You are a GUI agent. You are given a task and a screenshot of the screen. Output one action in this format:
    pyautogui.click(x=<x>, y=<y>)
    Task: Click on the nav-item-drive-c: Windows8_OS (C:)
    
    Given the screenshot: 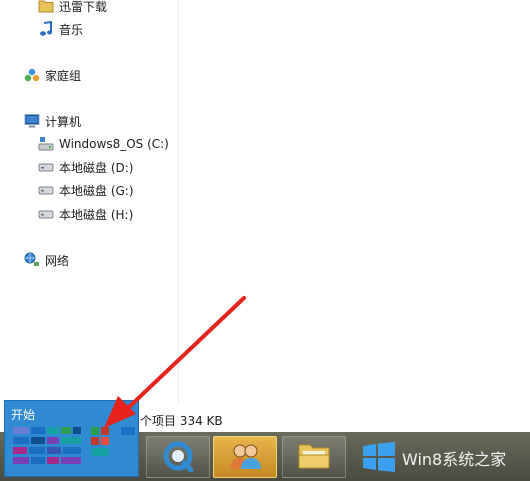 What is the action you would take?
    pyautogui.click(x=103, y=144)
    